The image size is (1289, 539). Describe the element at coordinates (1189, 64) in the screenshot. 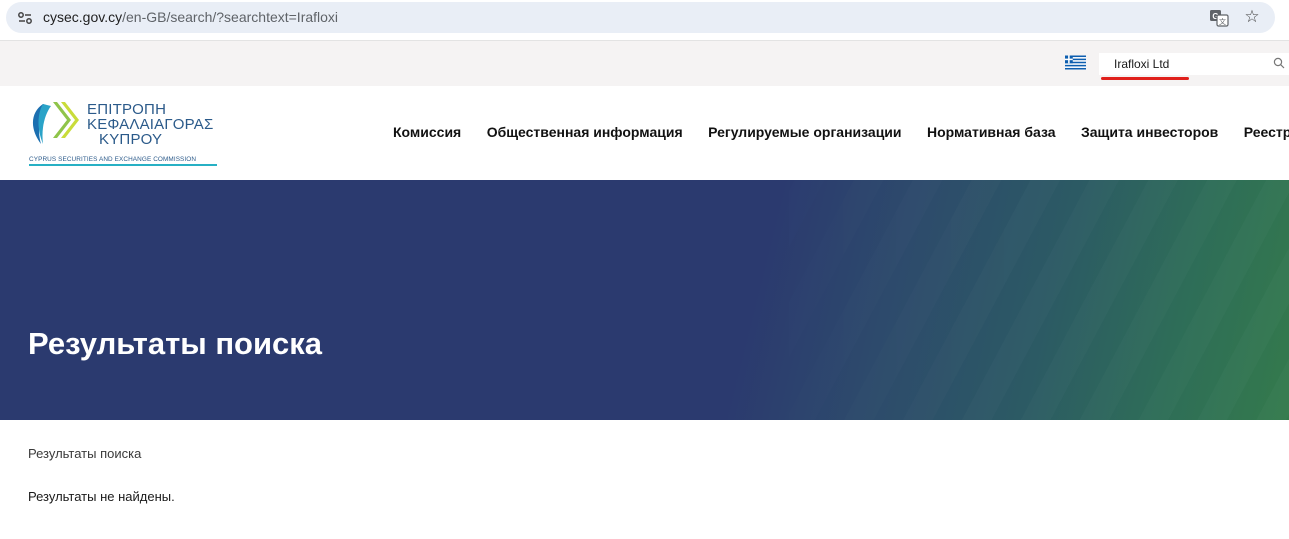

I see `site-search-input` at that location.